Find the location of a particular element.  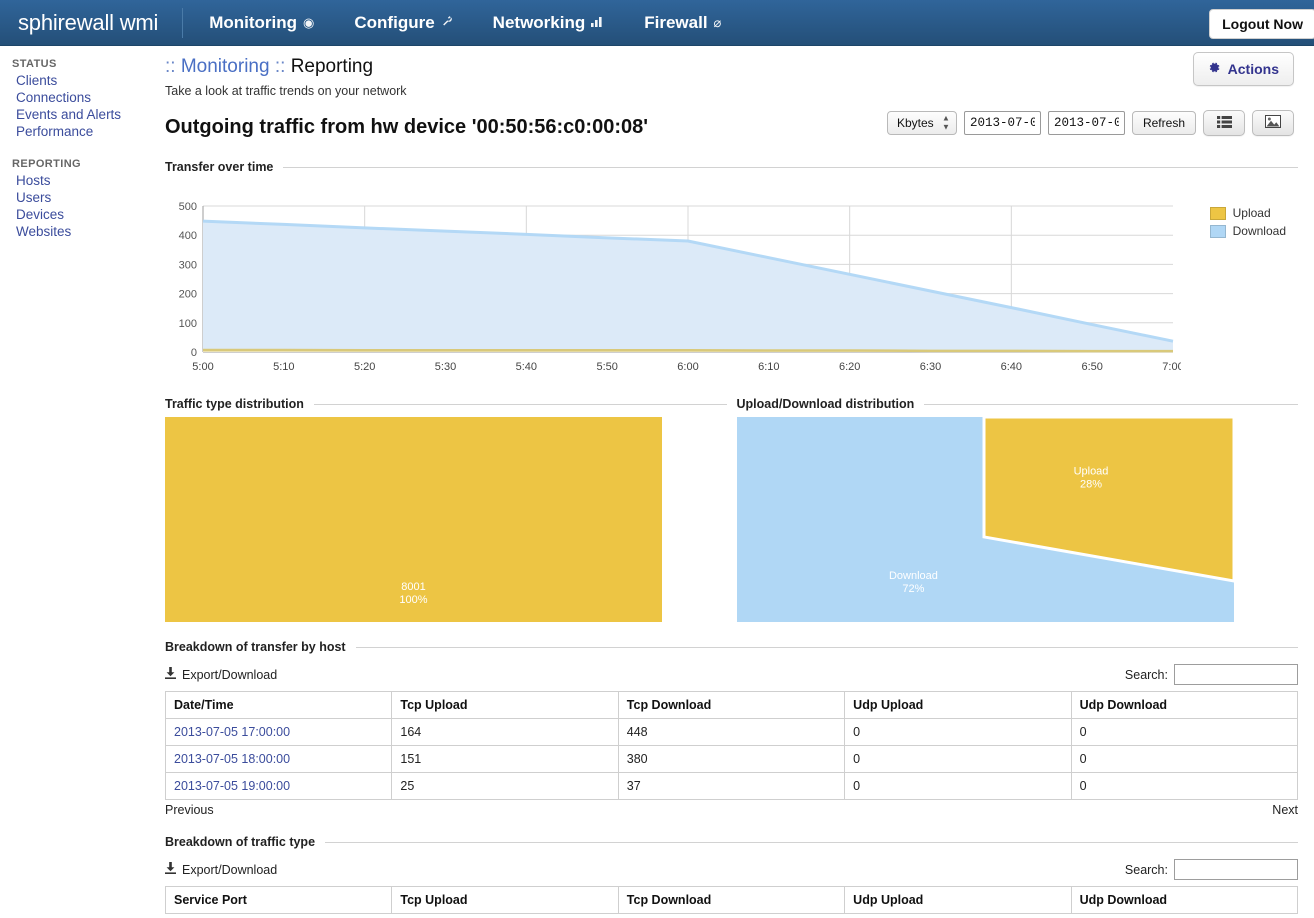

sidebar-item-websites: Websites is located at coordinates (83, 231).